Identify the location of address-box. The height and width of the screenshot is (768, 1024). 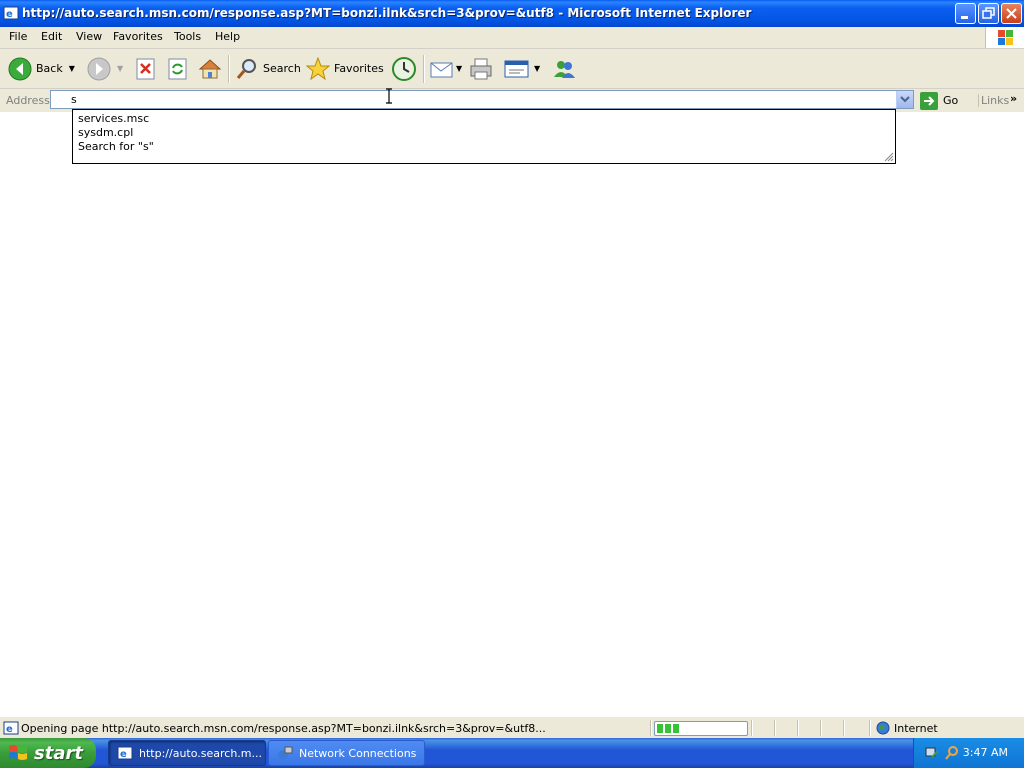
(482, 99).